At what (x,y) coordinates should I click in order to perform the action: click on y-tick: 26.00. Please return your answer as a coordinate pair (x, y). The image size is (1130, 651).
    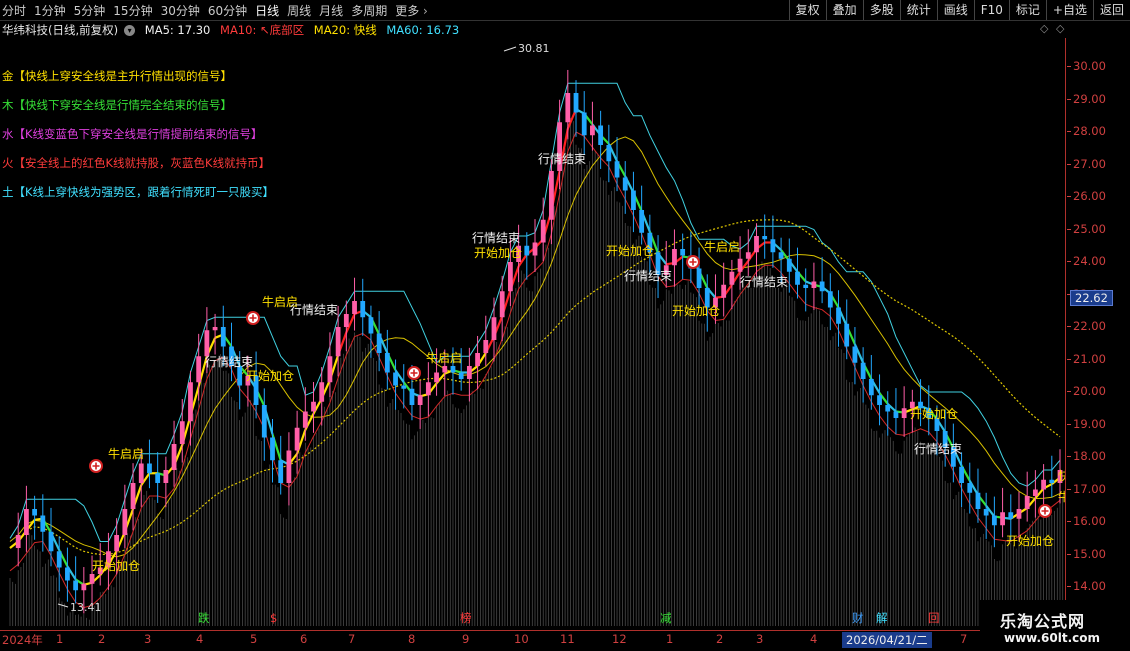
    Looking at the image, I should click on (1086, 196).